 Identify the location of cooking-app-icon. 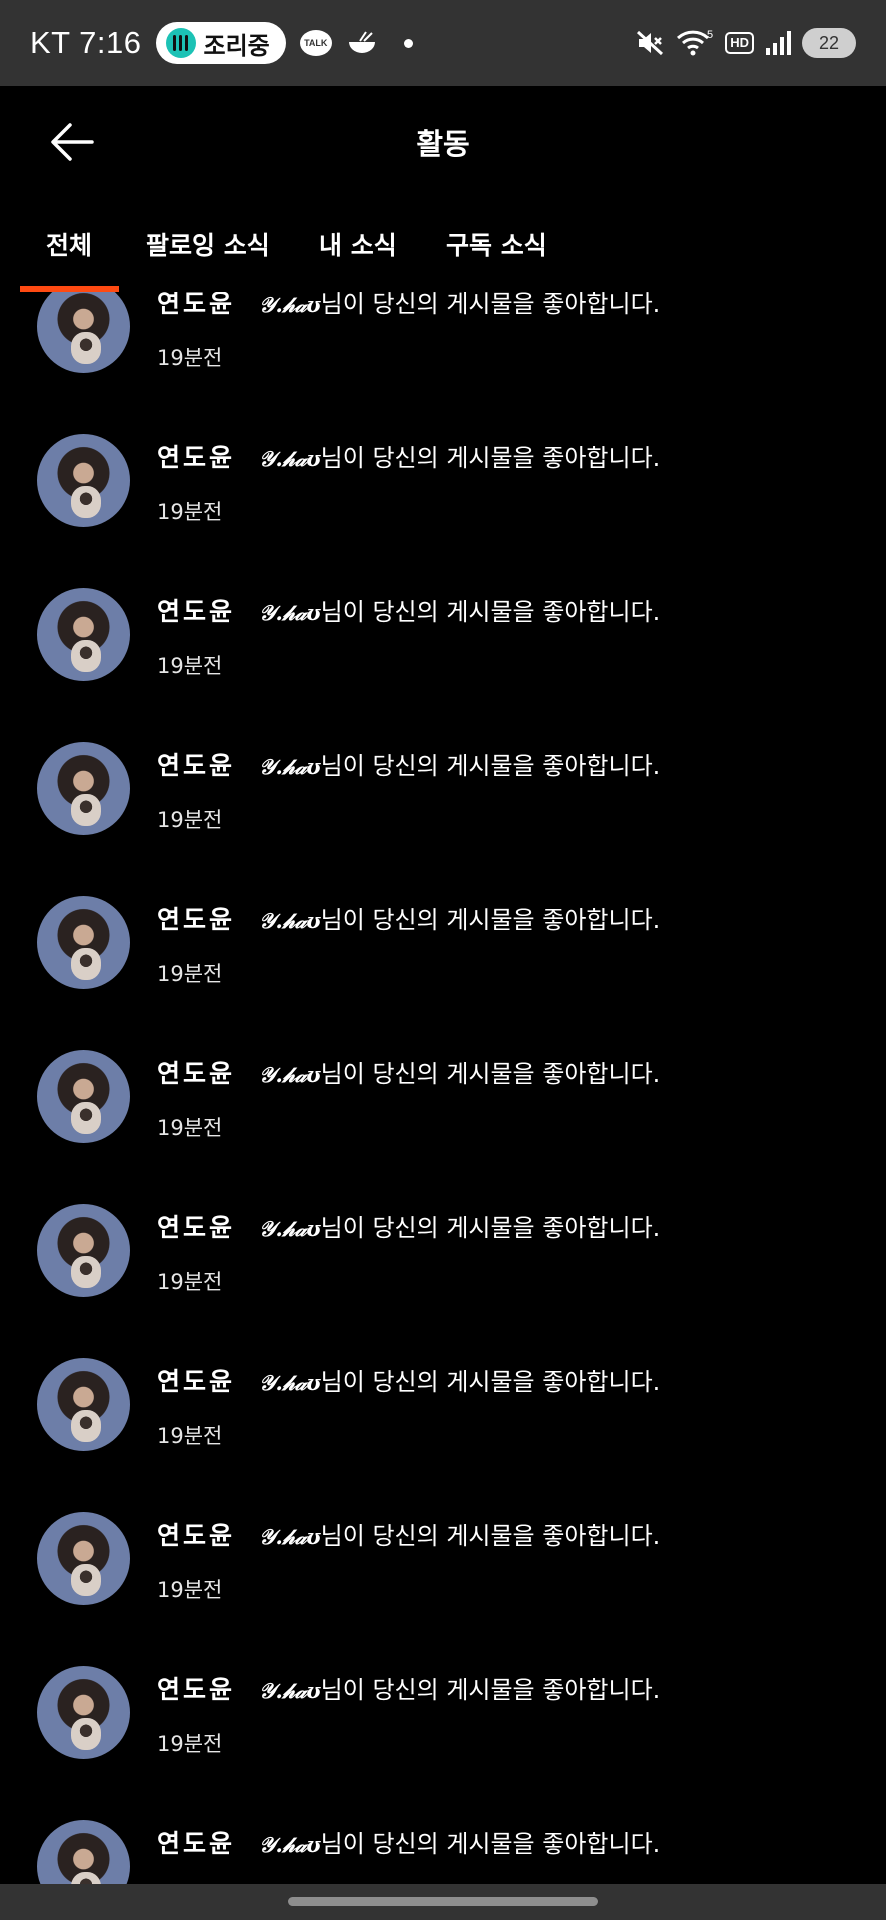
(180, 43).